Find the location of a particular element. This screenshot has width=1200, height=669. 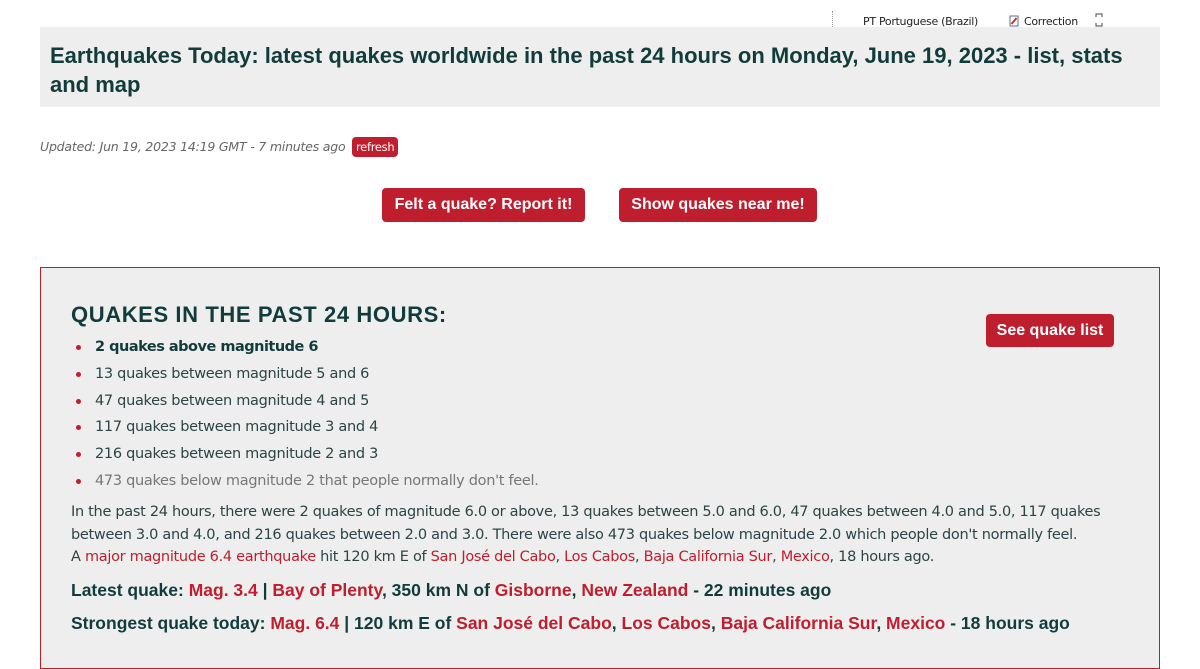

list-item: 2 quakes above magnitude 6 is located at coordinates (305, 350).